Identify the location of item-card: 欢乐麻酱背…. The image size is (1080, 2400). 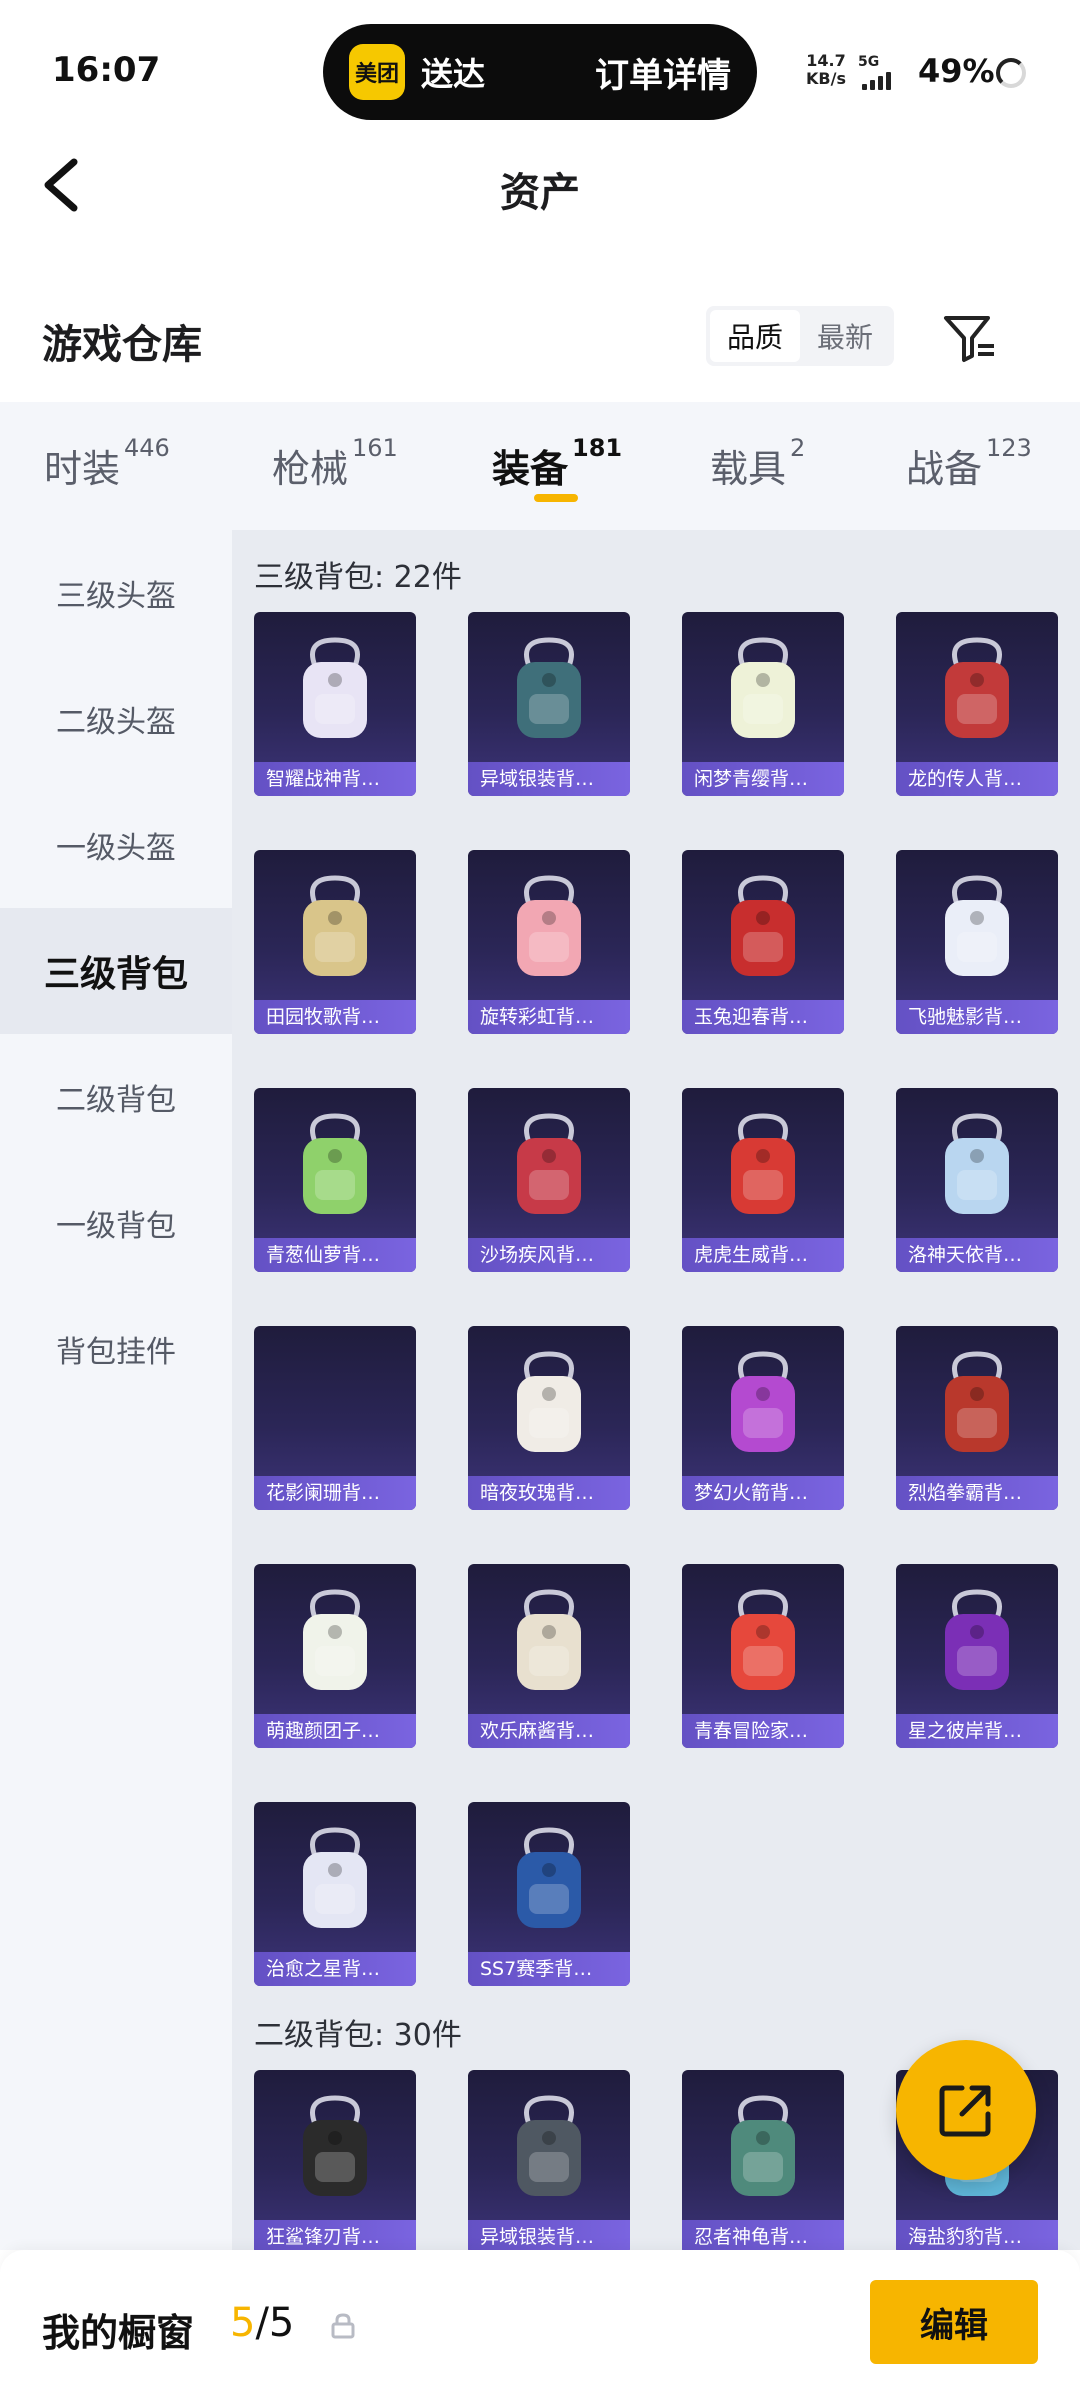
(549, 1656).